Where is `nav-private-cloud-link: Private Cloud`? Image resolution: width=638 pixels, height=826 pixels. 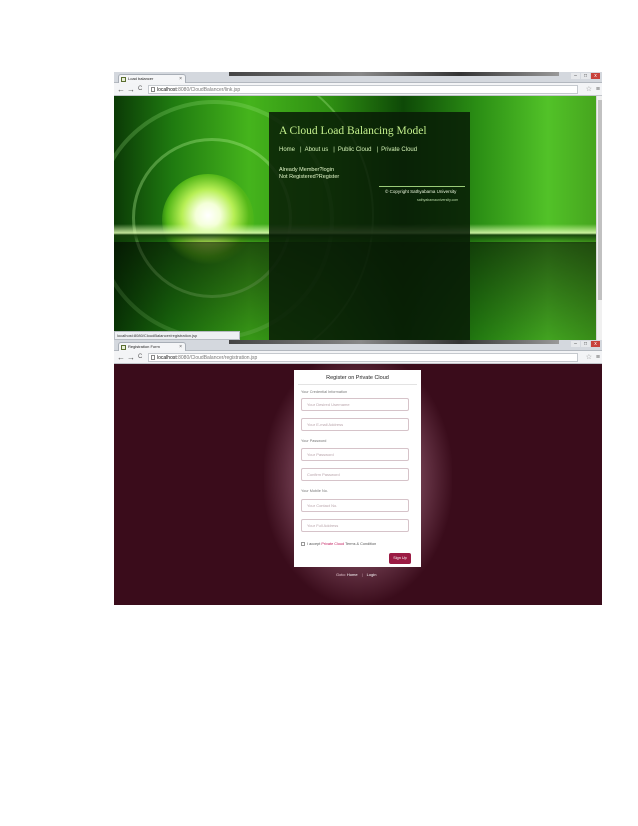
nav-private-cloud-link: Private Cloud is located at coordinates (399, 150).